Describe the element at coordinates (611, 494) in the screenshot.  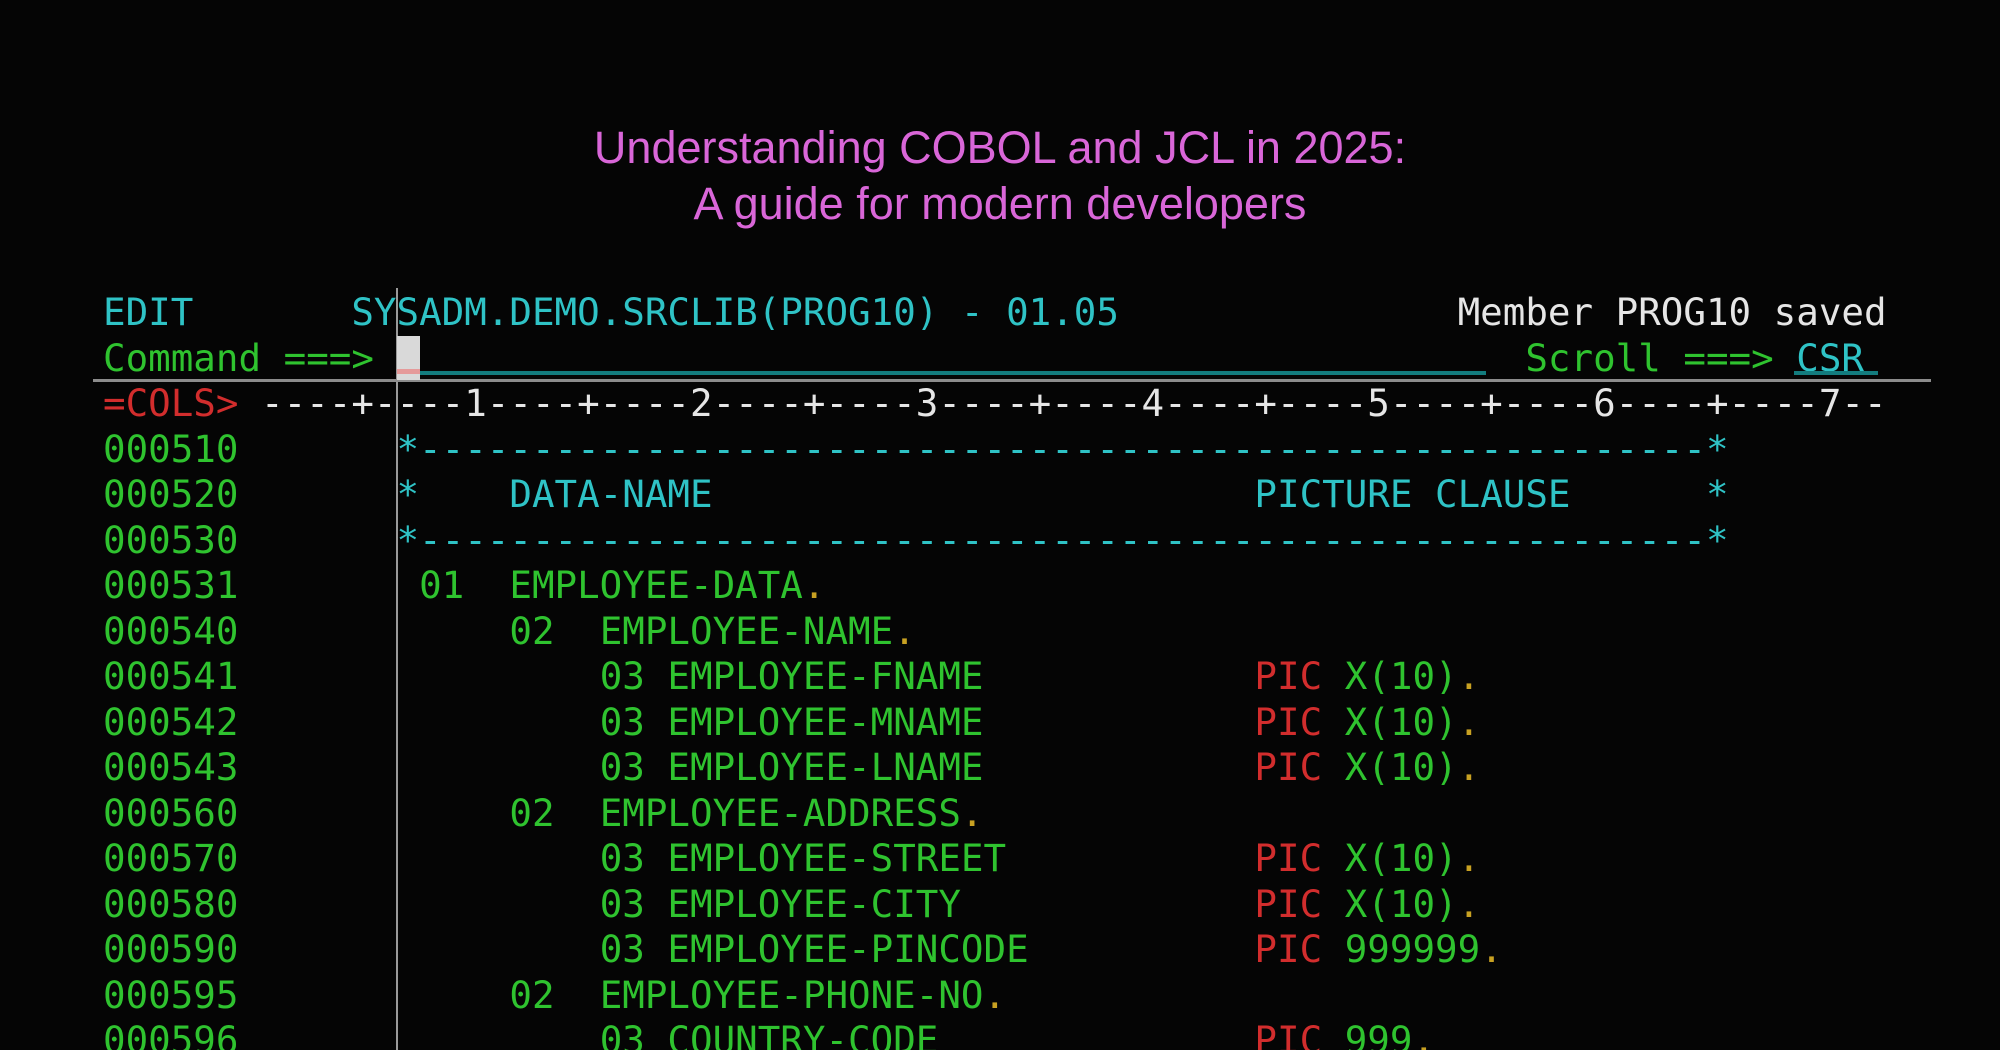
I see `comment-text: DATA-NAME` at that location.